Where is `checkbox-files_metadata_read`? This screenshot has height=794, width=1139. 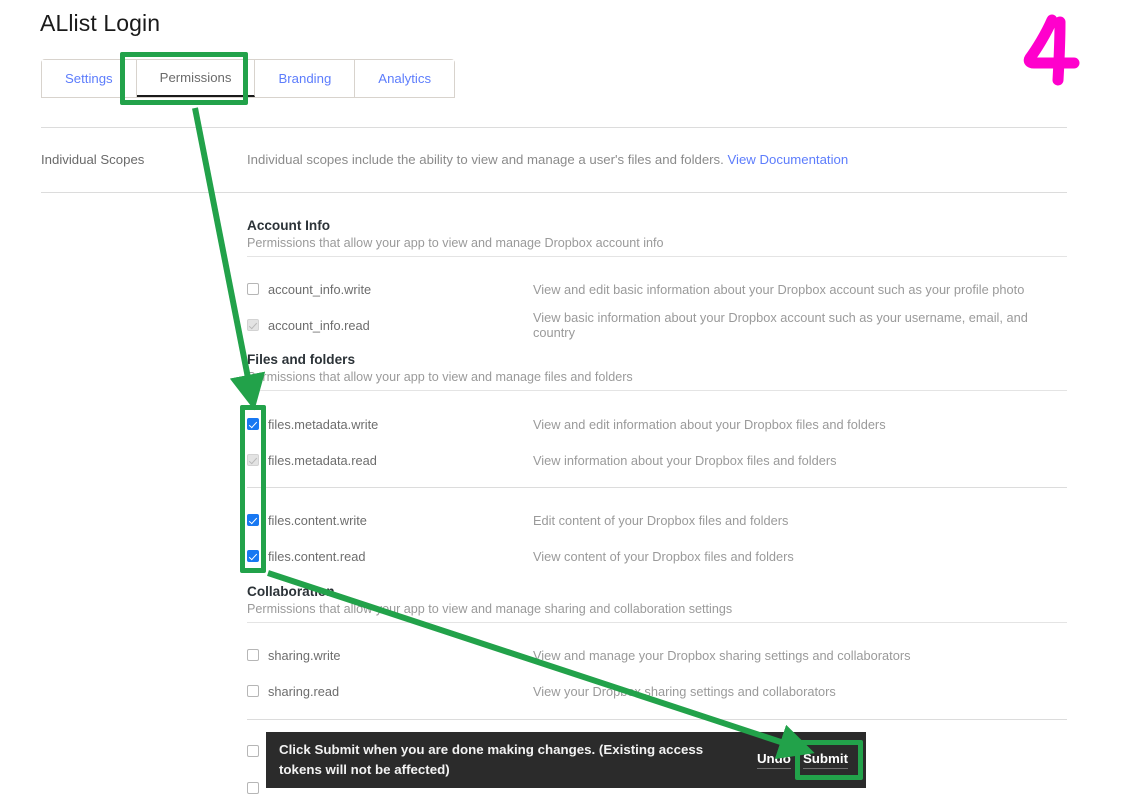
checkbox-files_metadata_read is located at coordinates (253, 460).